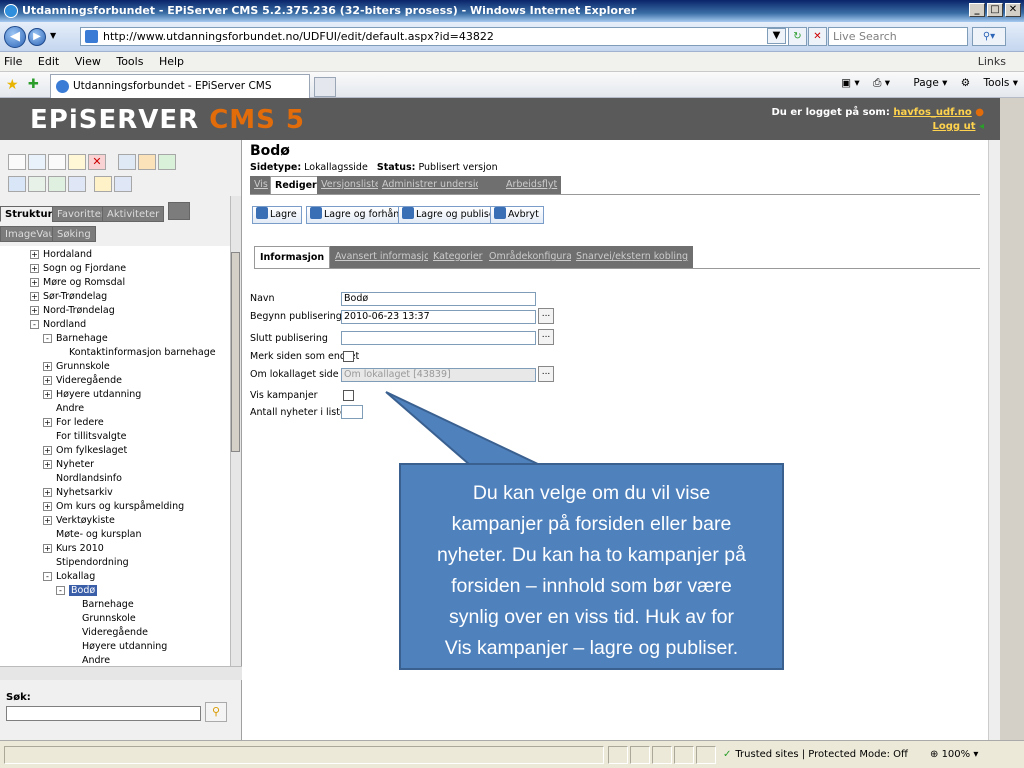 The width and height of the screenshot is (1024, 768). I want to click on menu-file: File, so click(13, 61).